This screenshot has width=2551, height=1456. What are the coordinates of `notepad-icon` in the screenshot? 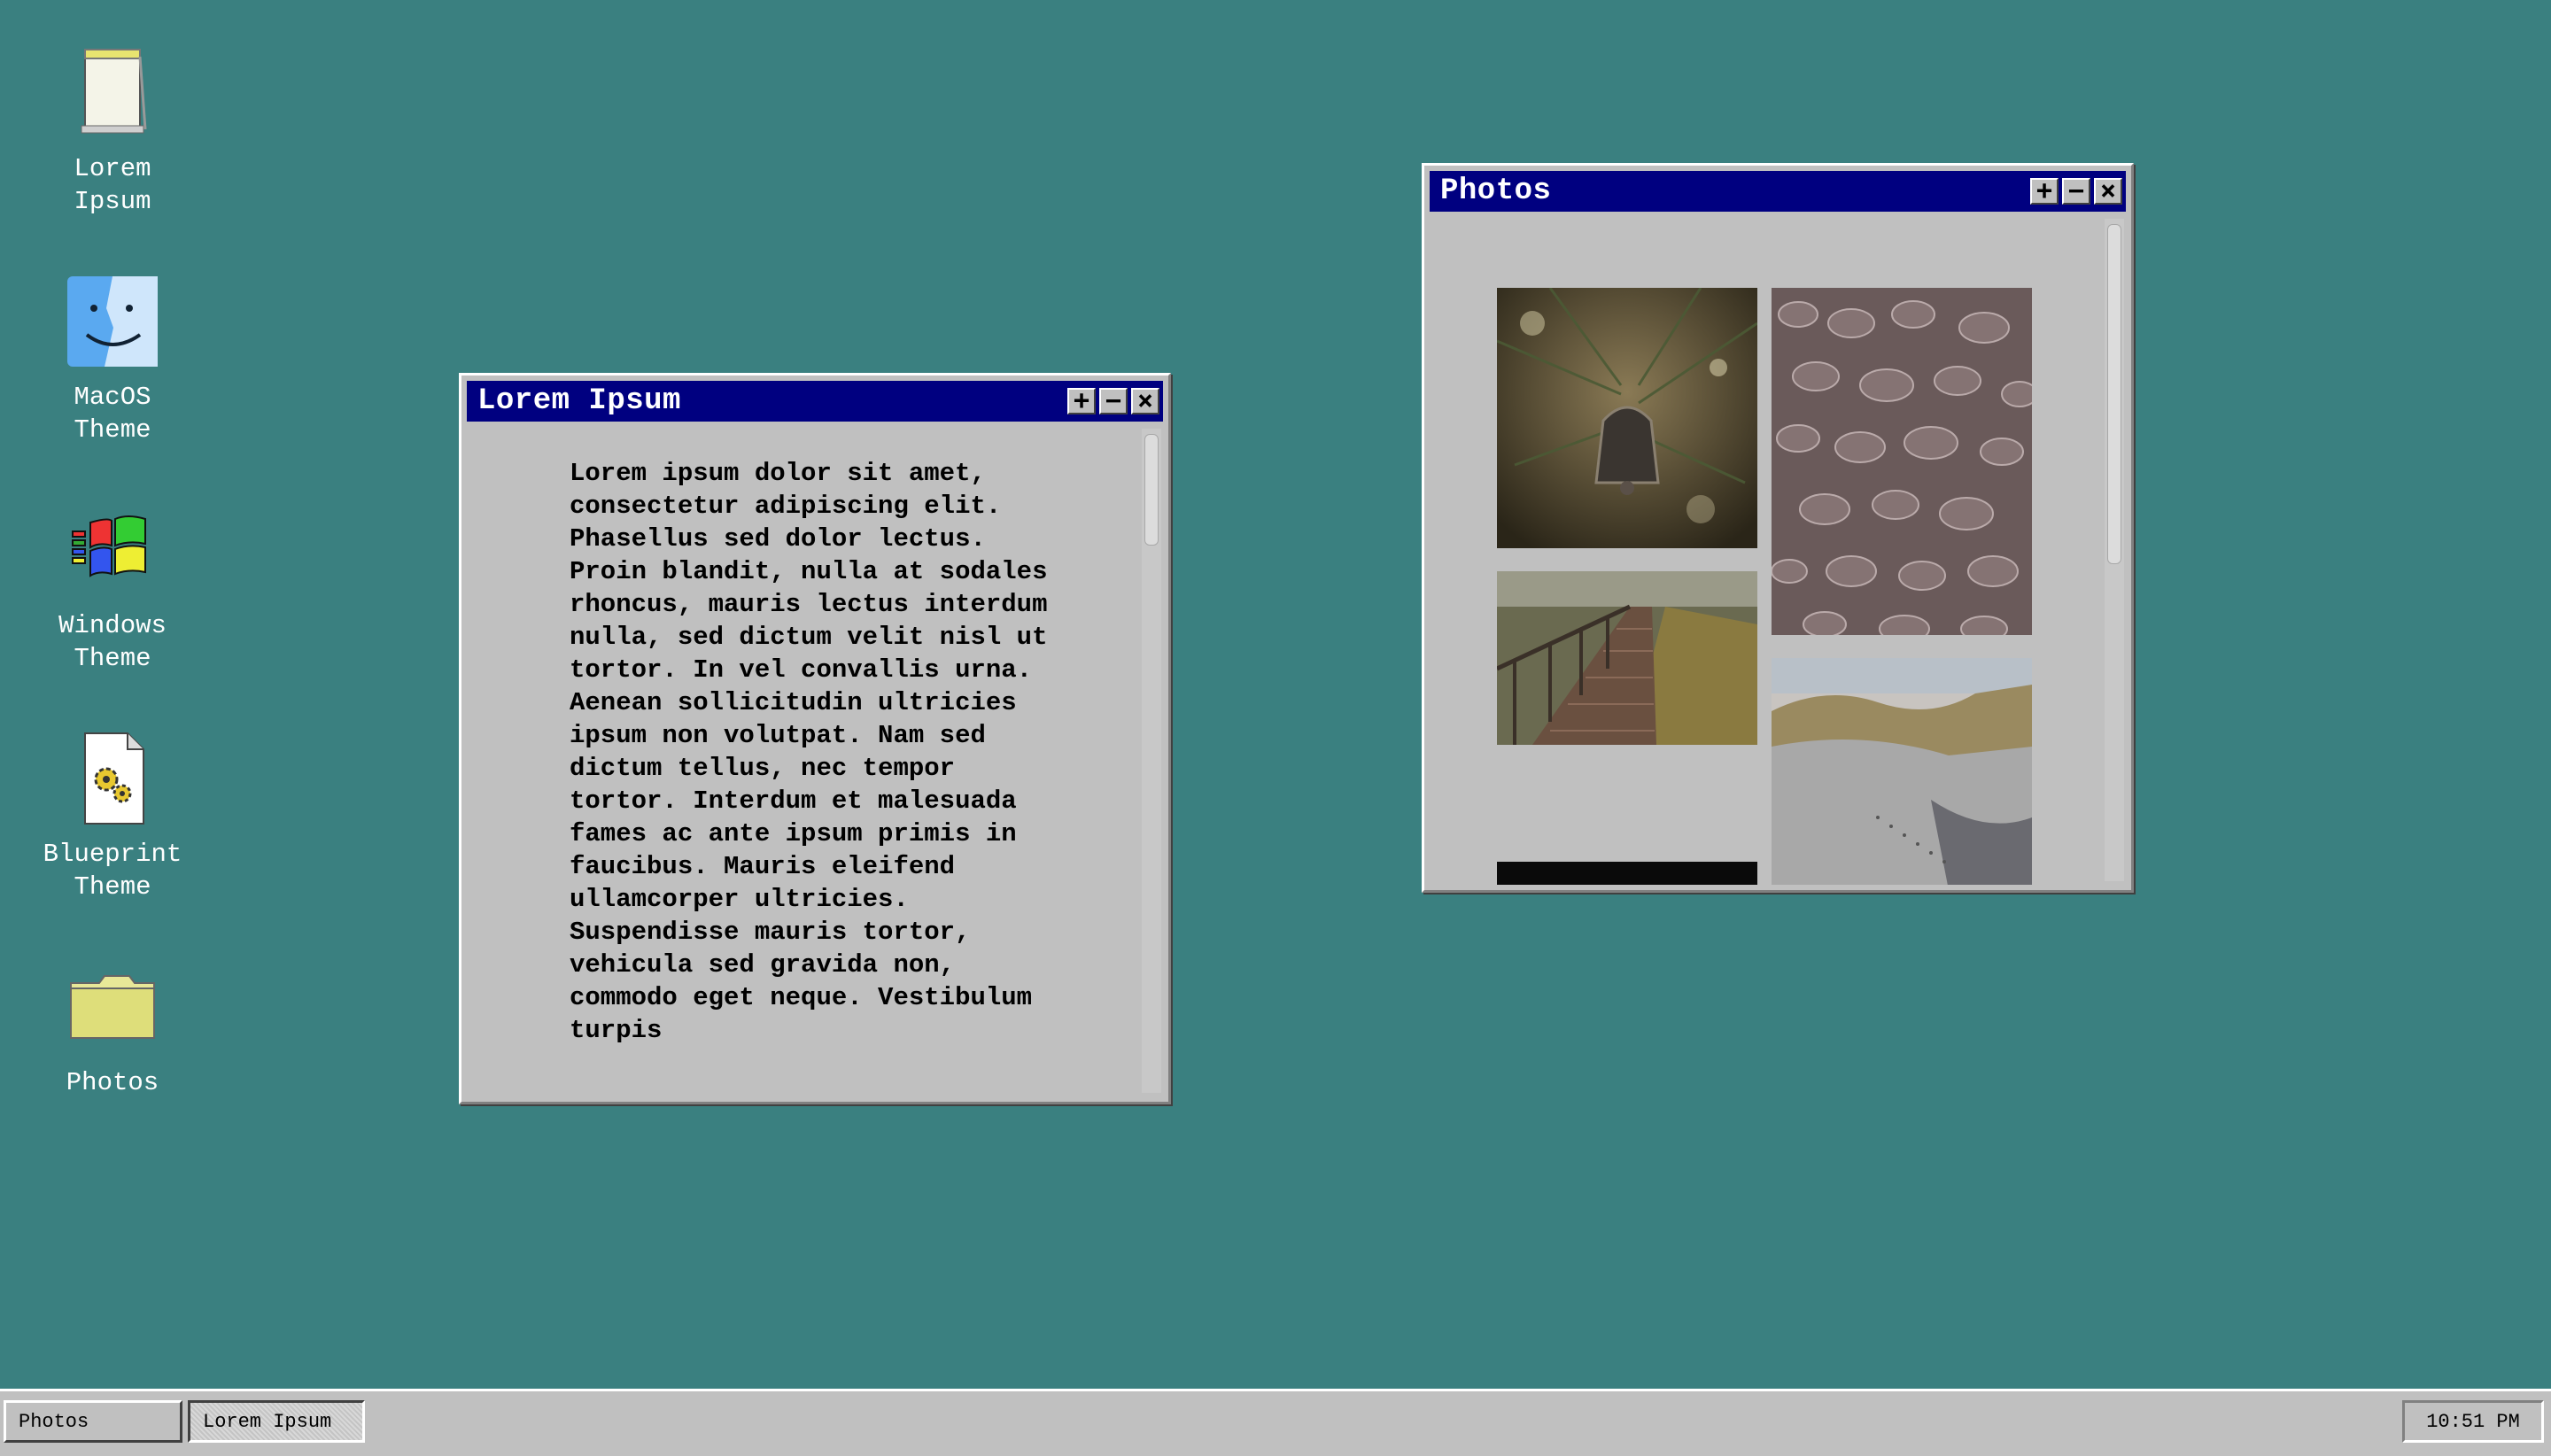 It's located at (112, 93).